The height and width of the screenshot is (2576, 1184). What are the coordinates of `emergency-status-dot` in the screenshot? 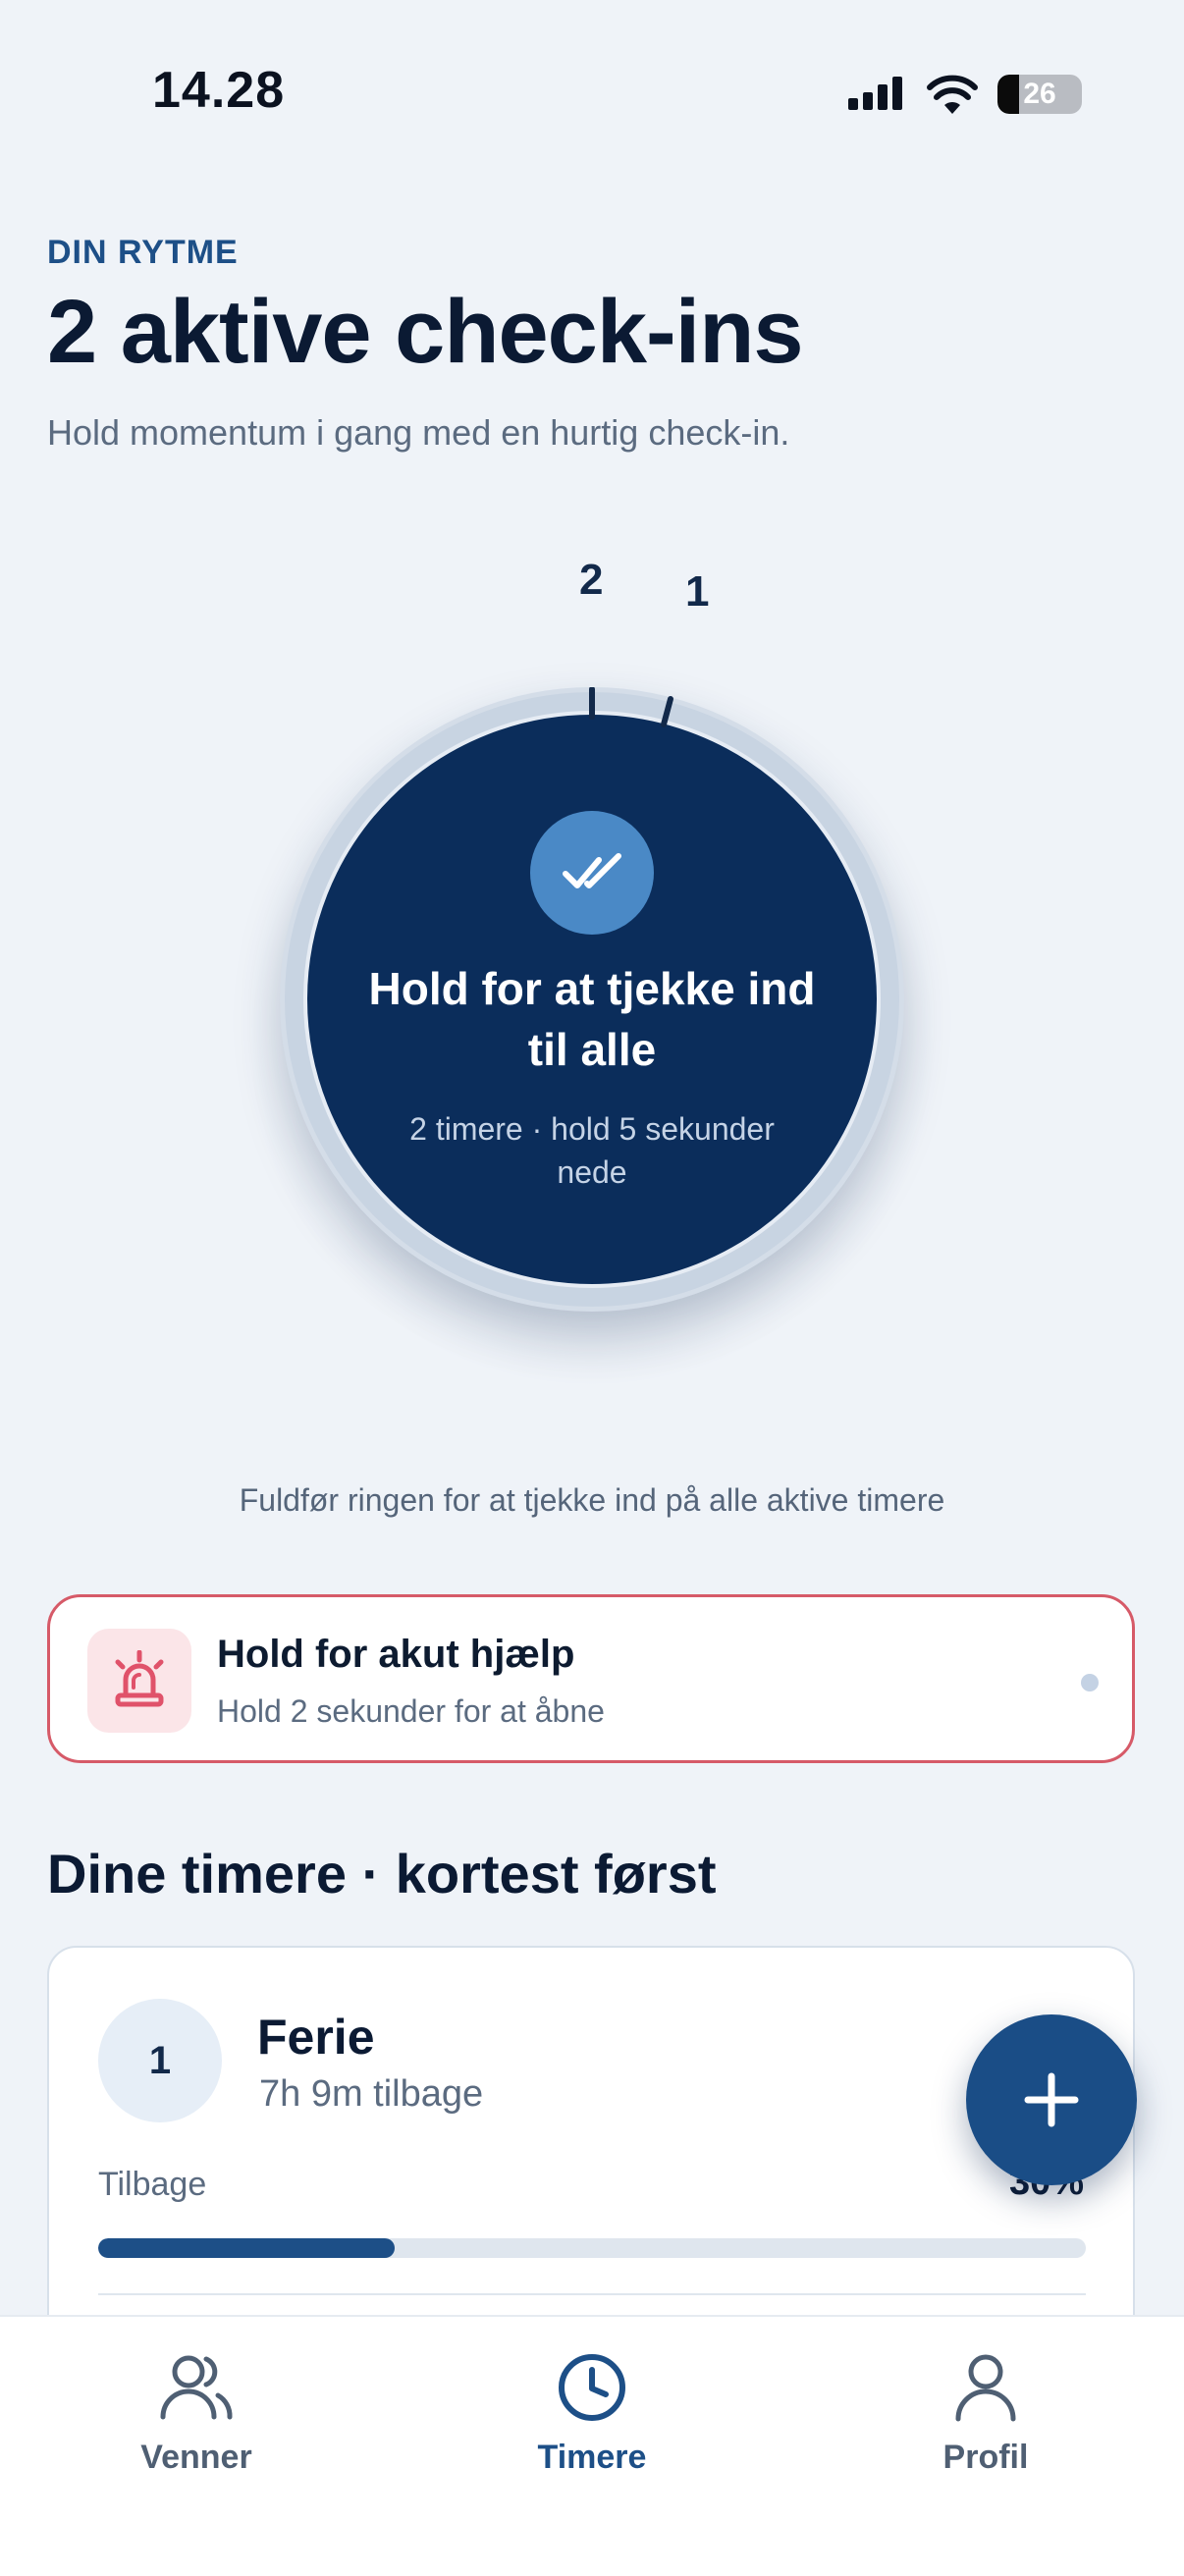 It's located at (1090, 1682).